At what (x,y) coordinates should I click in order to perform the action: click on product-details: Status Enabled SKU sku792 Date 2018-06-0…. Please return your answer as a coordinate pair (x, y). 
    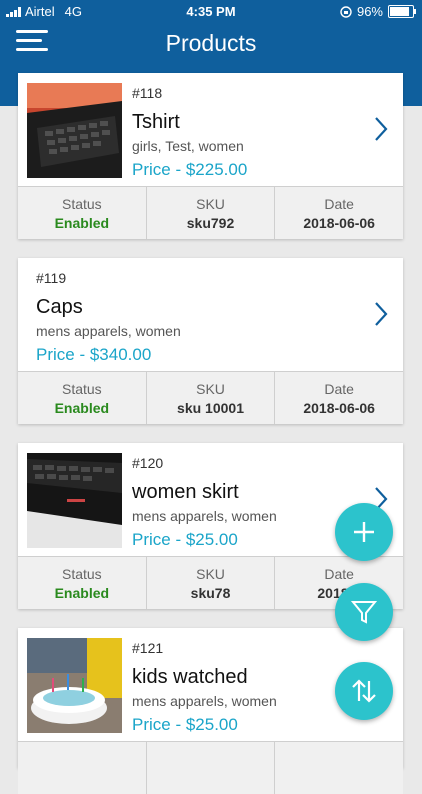
    Looking at the image, I should click on (210, 212).